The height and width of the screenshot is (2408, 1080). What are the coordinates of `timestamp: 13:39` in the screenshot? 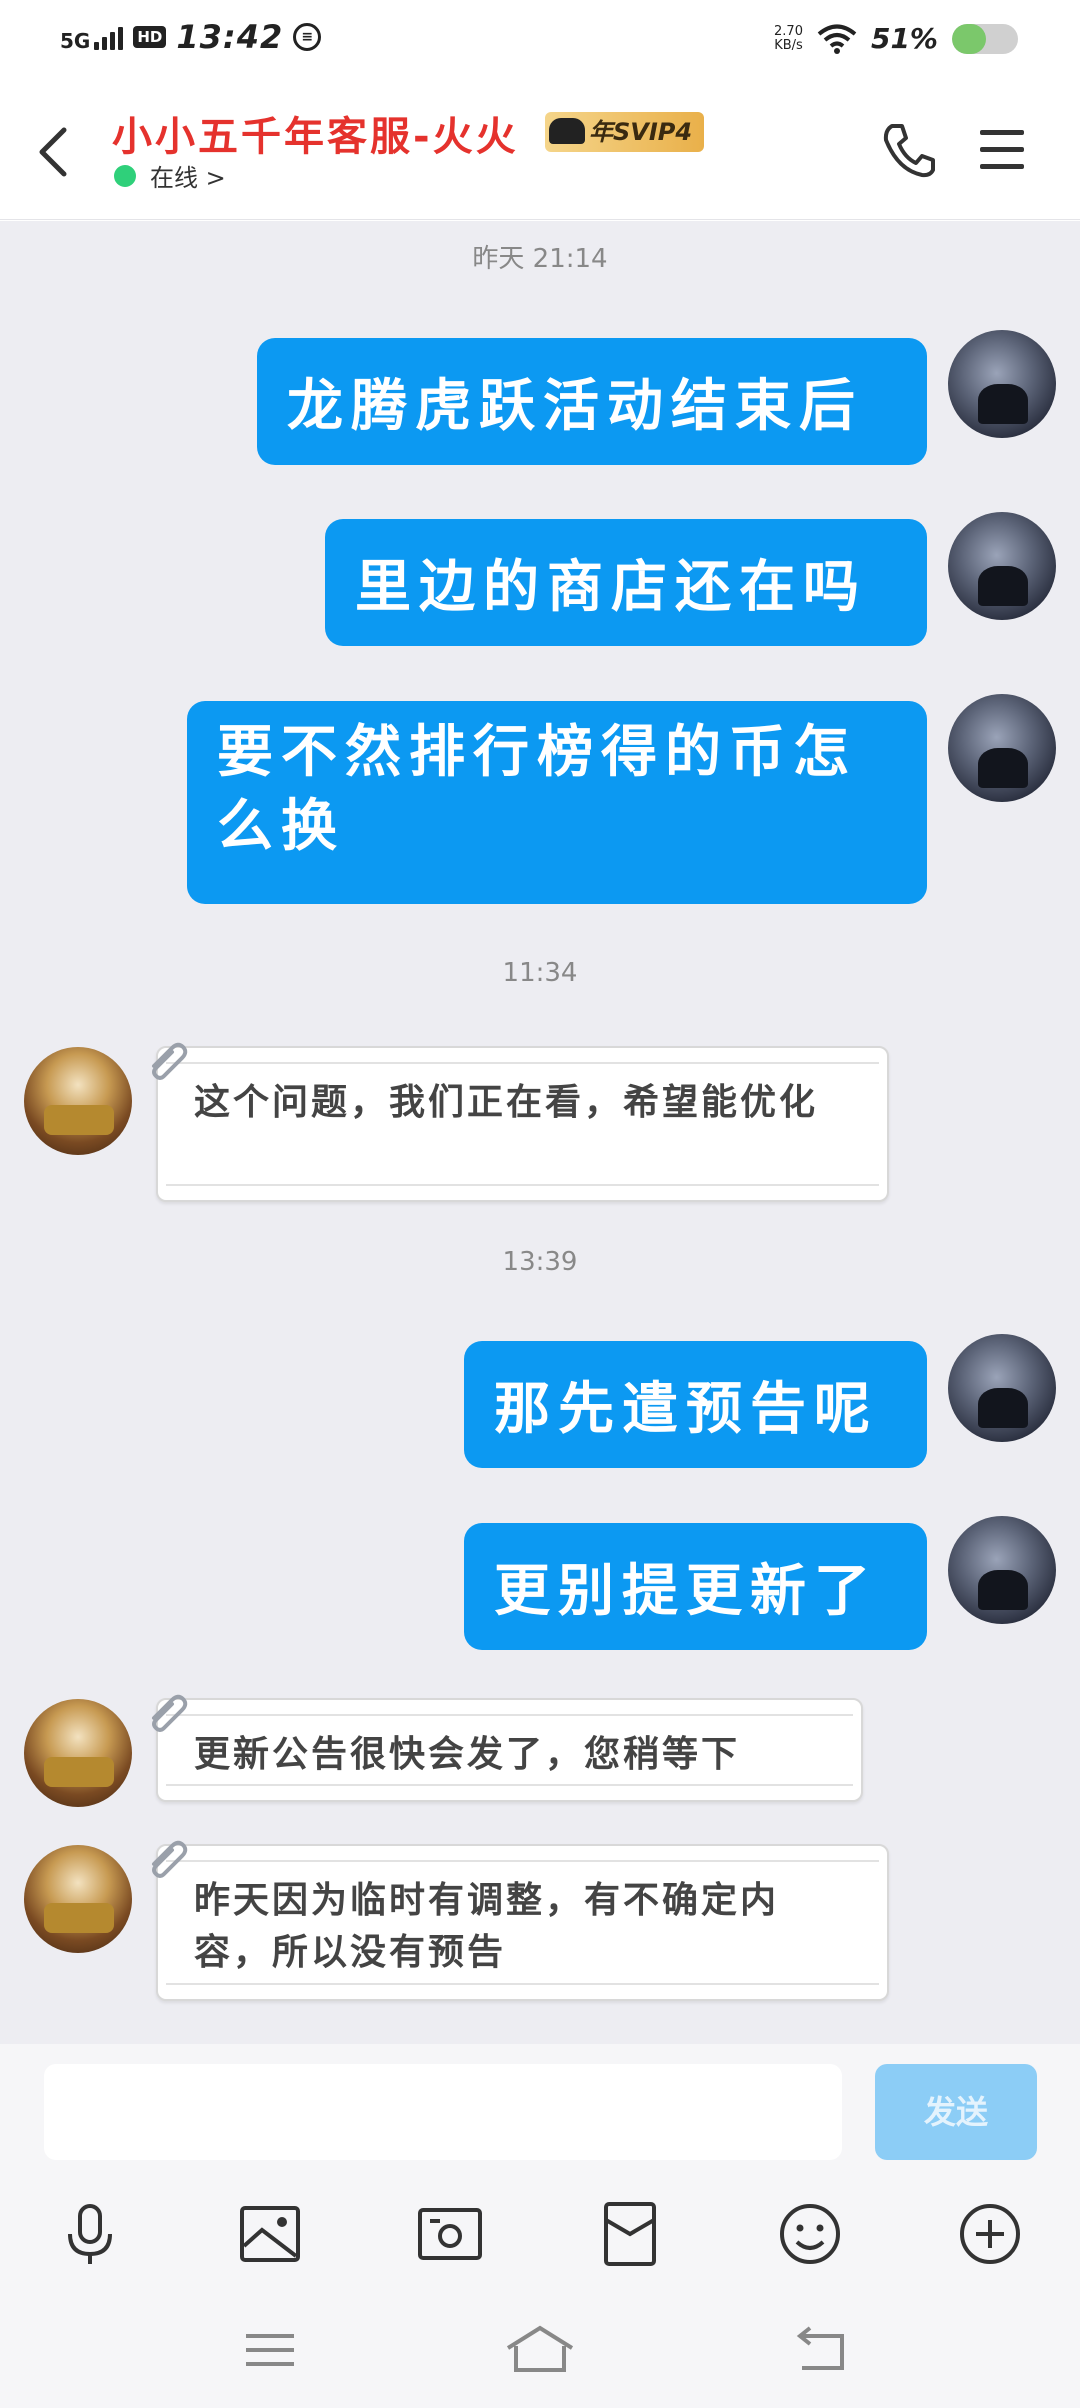 It's located at (540, 1262).